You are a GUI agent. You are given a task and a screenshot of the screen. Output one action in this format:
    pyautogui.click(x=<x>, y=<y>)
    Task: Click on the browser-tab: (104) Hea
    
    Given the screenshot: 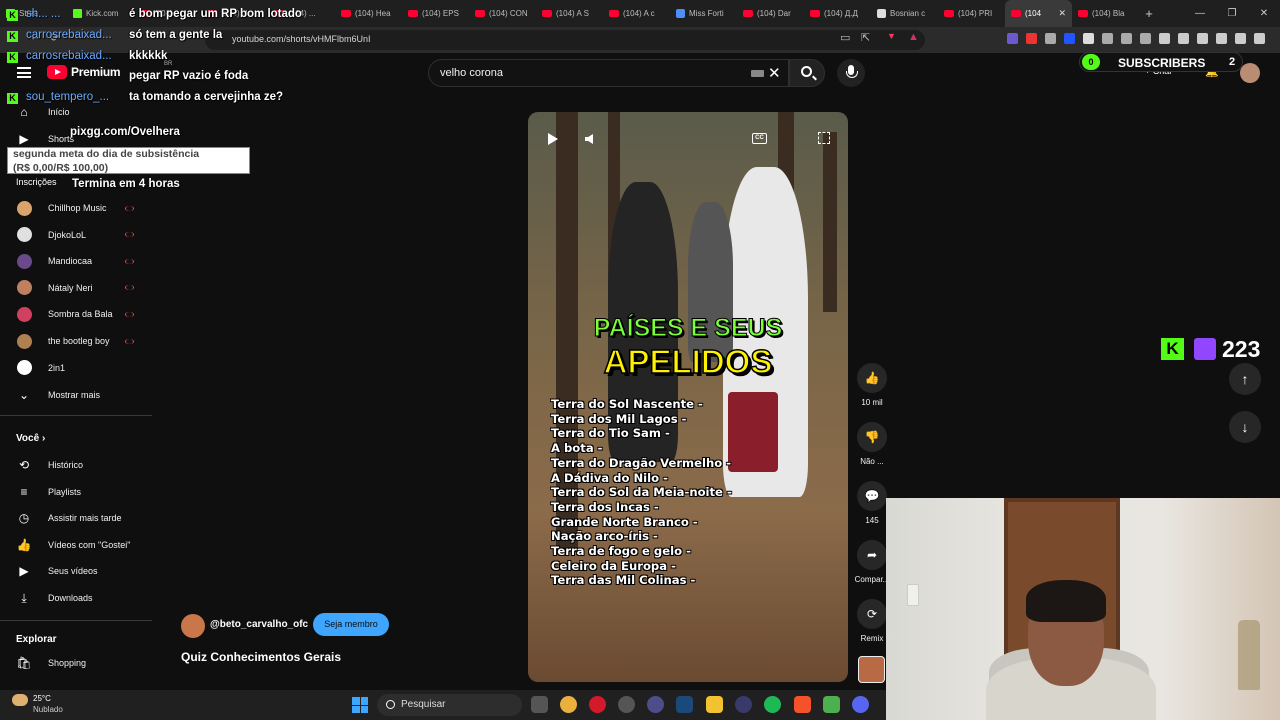 What is the action you would take?
    pyautogui.click(x=368, y=13)
    